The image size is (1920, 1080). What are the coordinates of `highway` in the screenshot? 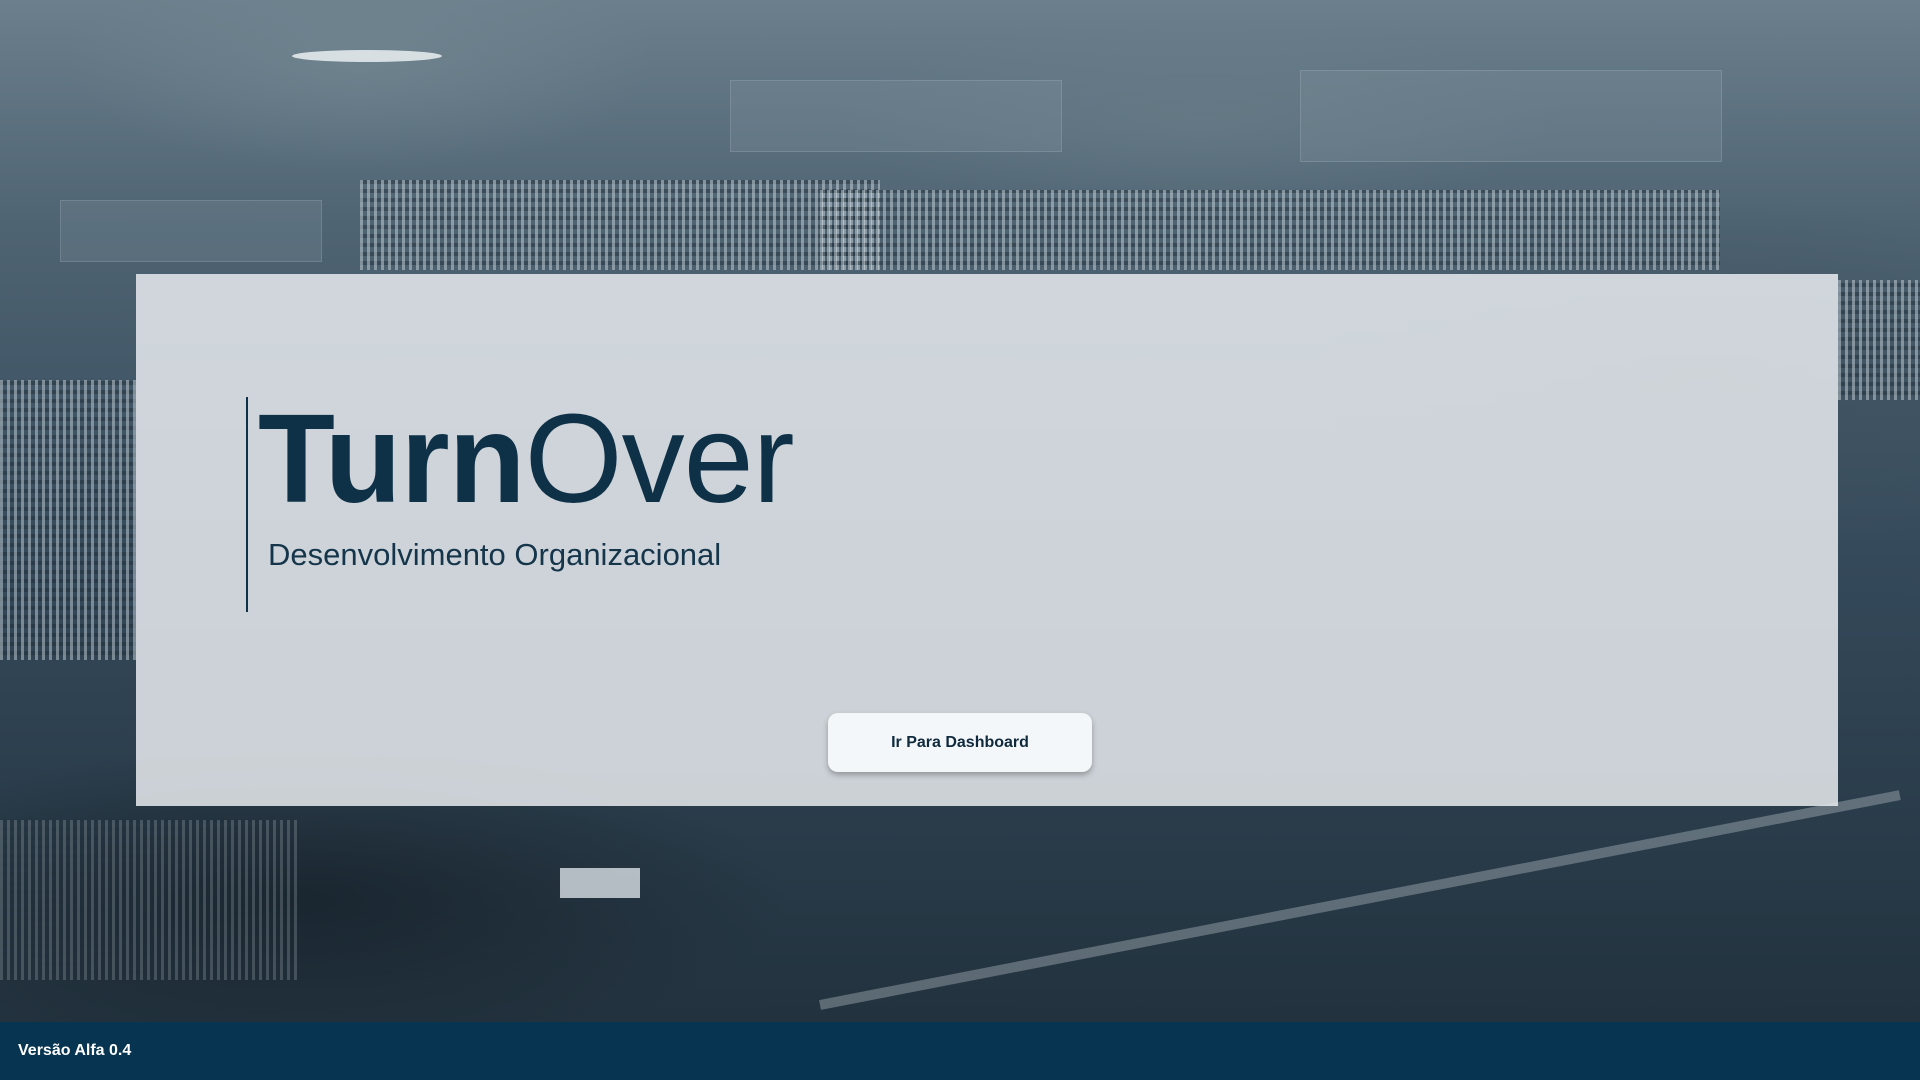 It's located at (1360, 900).